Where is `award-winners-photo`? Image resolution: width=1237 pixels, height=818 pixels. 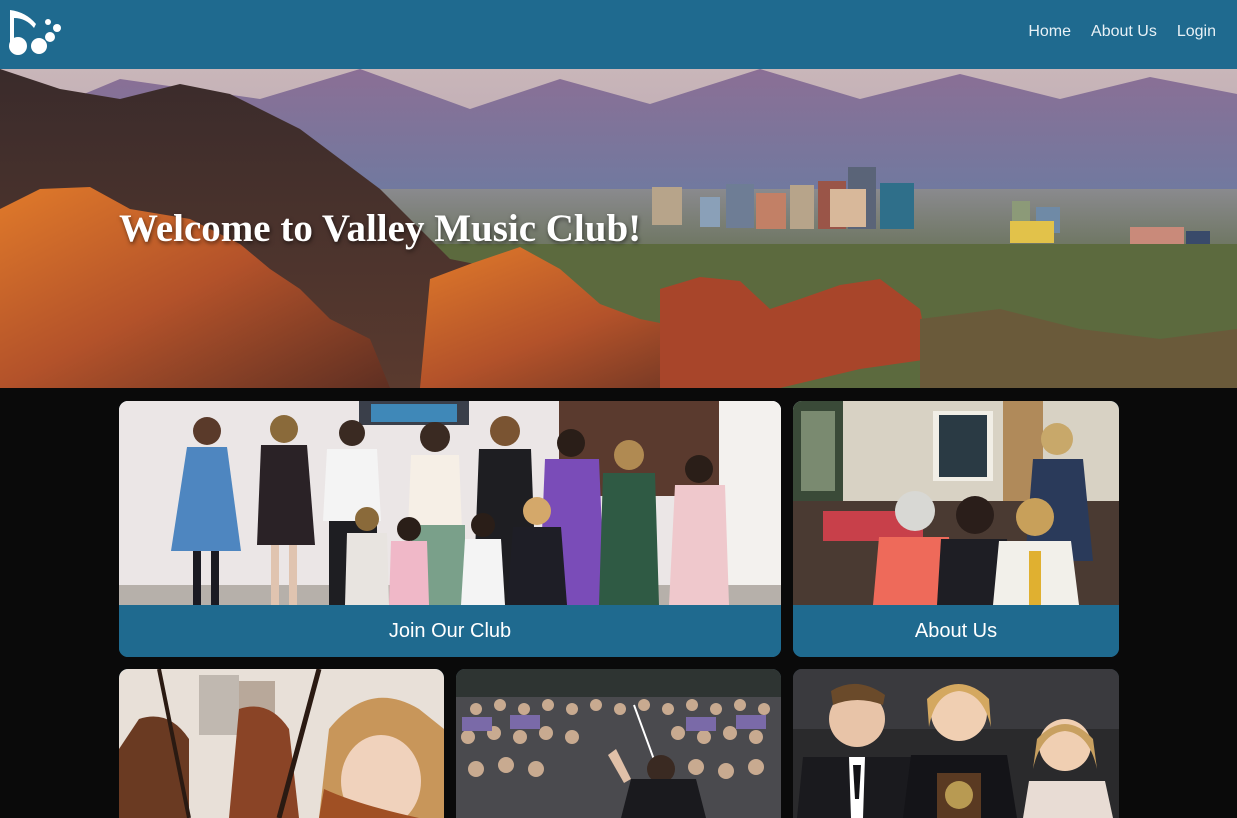 award-winners-photo is located at coordinates (956, 743).